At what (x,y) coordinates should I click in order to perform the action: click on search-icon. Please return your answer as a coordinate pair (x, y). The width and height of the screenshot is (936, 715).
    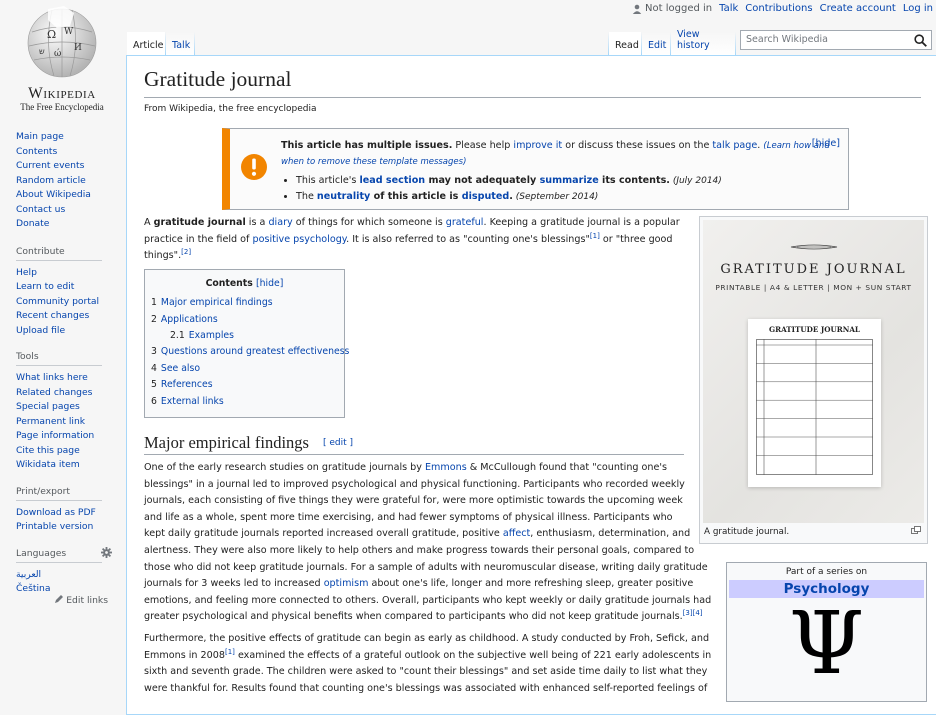
    Looking at the image, I should click on (920, 40).